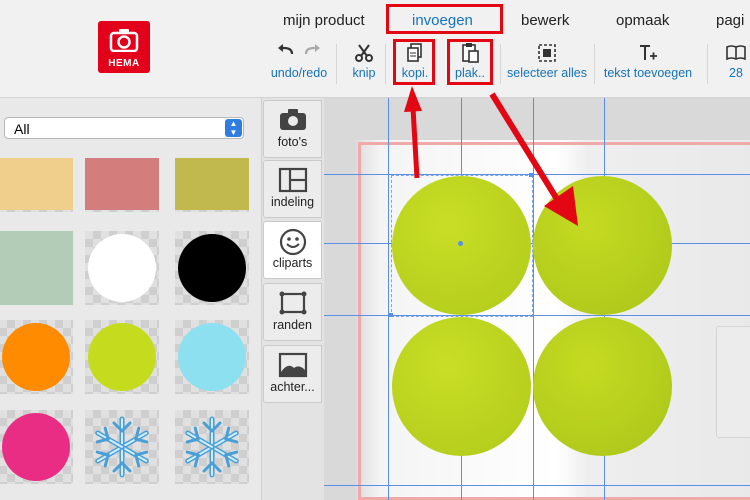 The height and width of the screenshot is (500, 750). I want to click on layout-icon, so click(292, 180).